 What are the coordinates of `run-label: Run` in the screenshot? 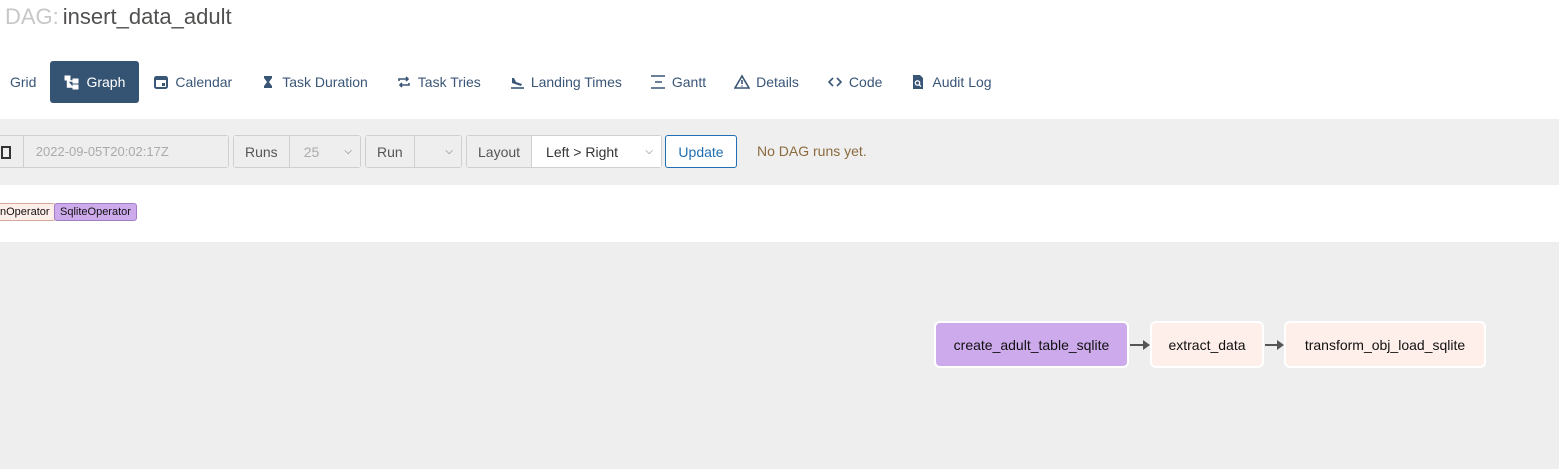 It's located at (390, 151).